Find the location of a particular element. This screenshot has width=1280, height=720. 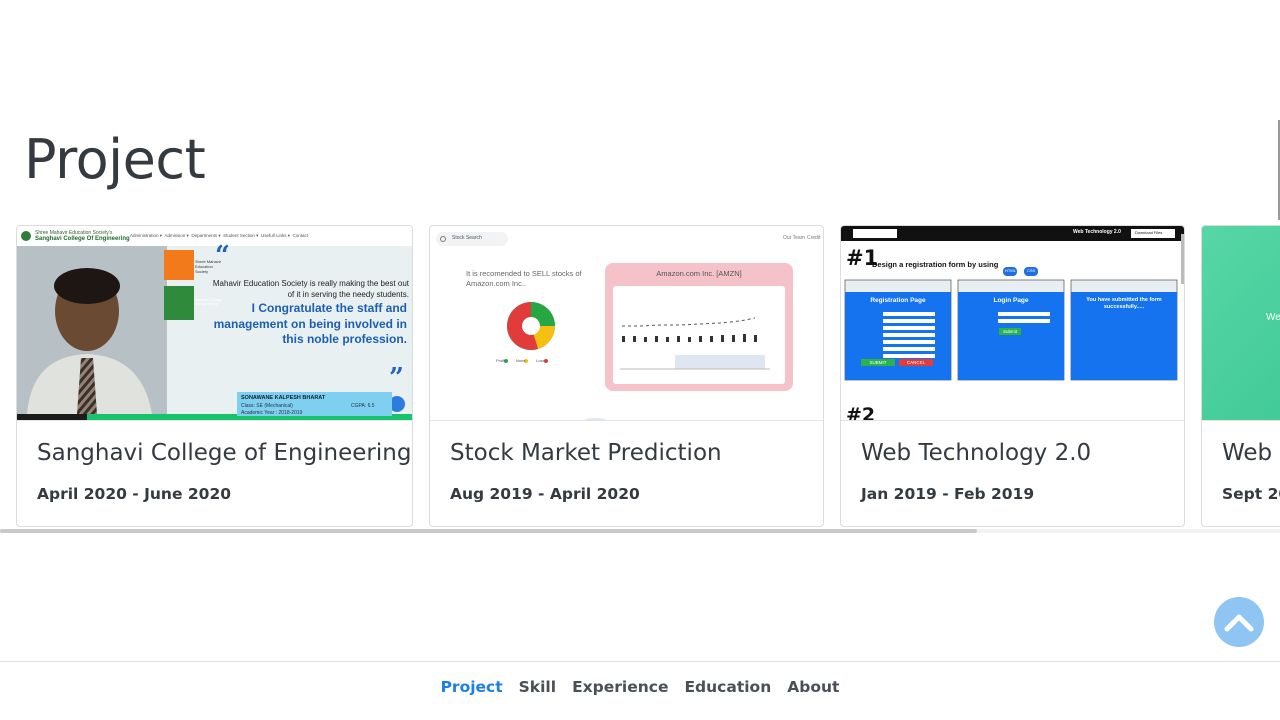

nav-link-education: Education is located at coordinates (727, 687).